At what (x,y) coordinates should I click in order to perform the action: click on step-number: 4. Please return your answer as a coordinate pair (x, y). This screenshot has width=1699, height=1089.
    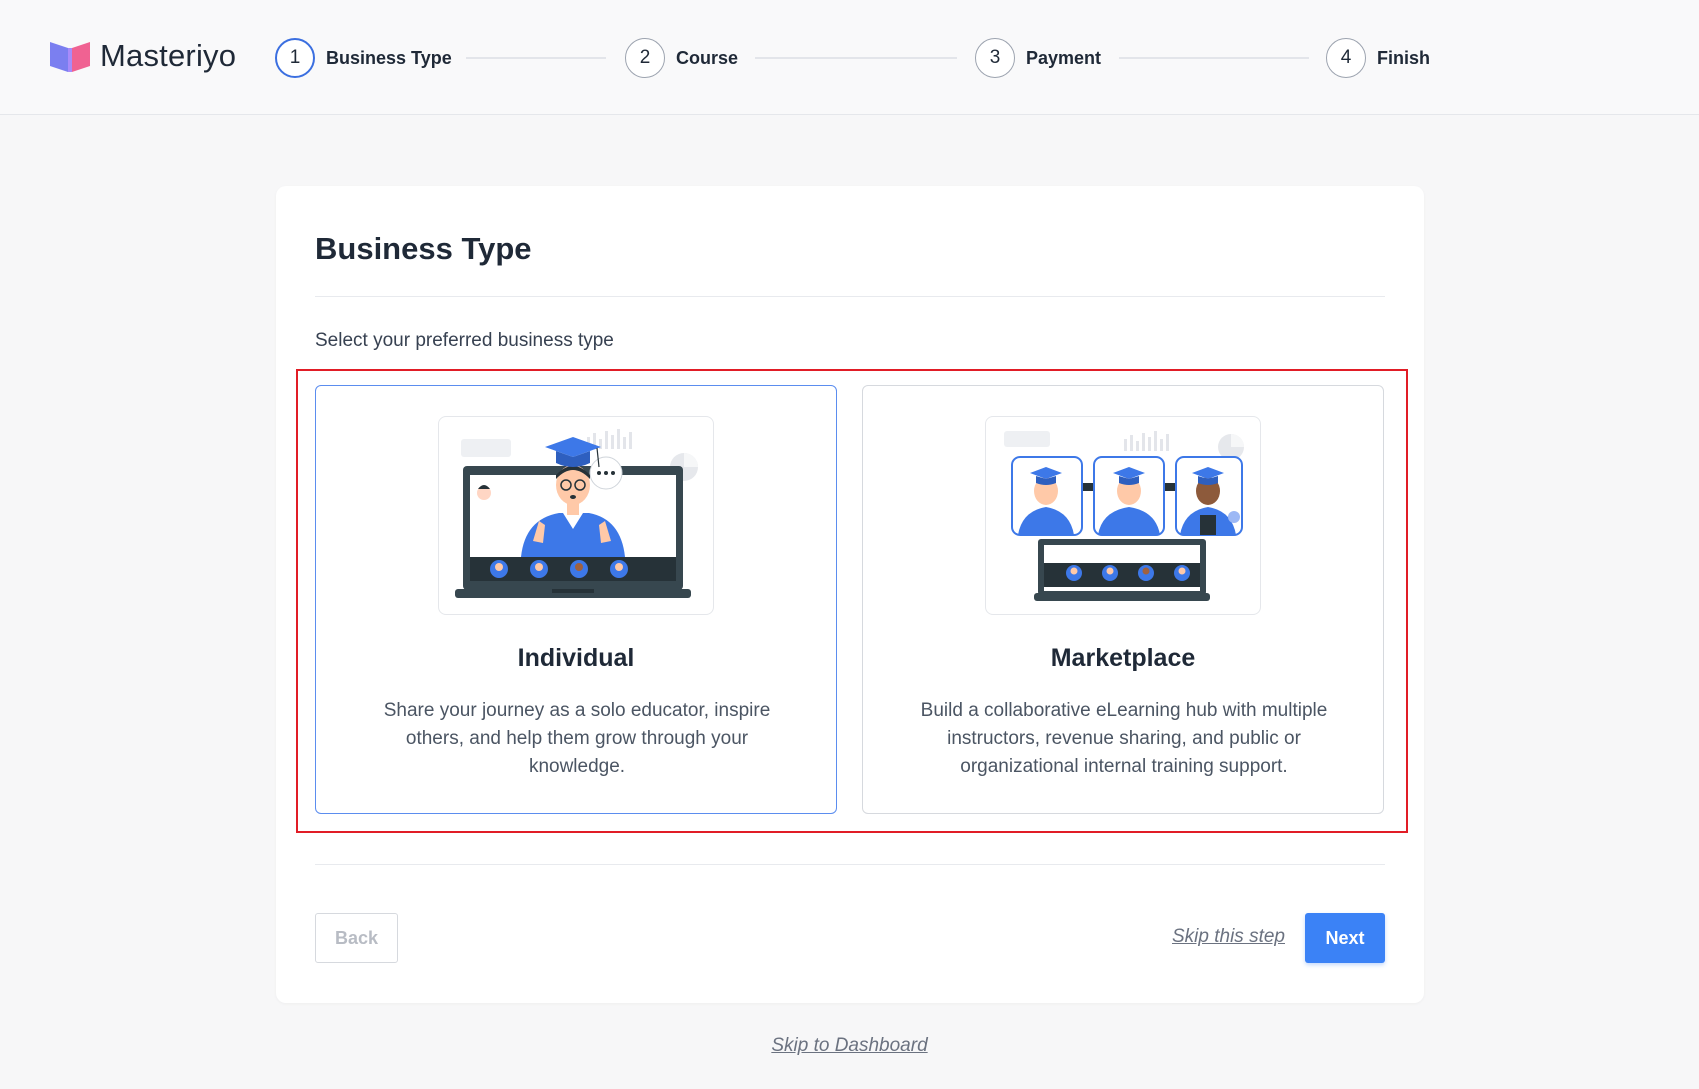
    Looking at the image, I should click on (1346, 58).